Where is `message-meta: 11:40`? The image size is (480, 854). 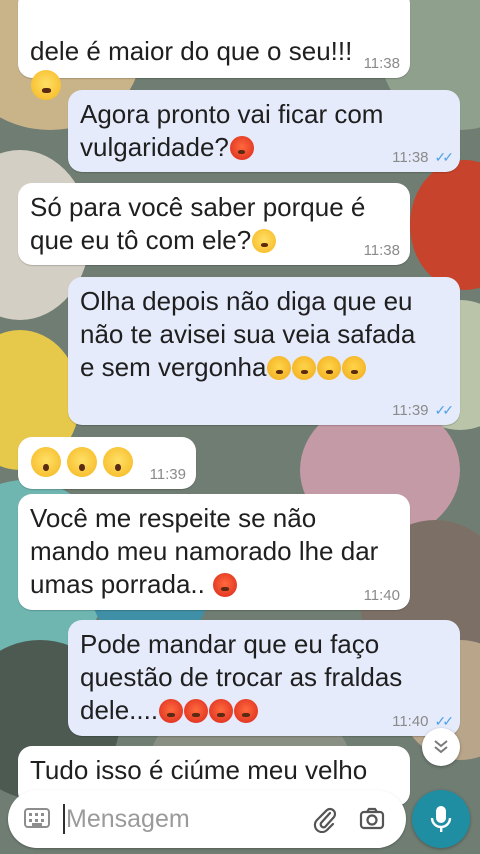
message-meta: 11:40 is located at coordinates (382, 595).